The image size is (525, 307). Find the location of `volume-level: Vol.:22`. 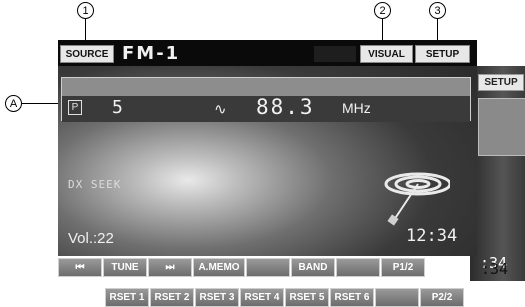

volume-level: Vol.:22 is located at coordinates (91, 238).